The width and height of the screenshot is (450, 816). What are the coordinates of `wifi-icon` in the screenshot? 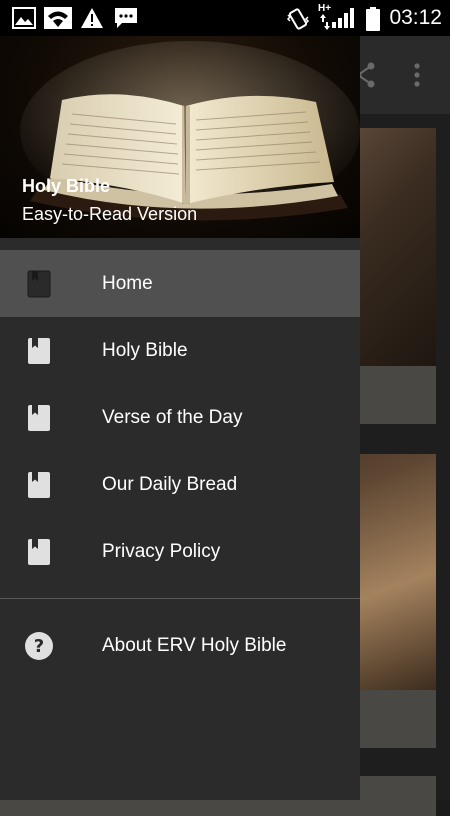 It's located at (58, 18).